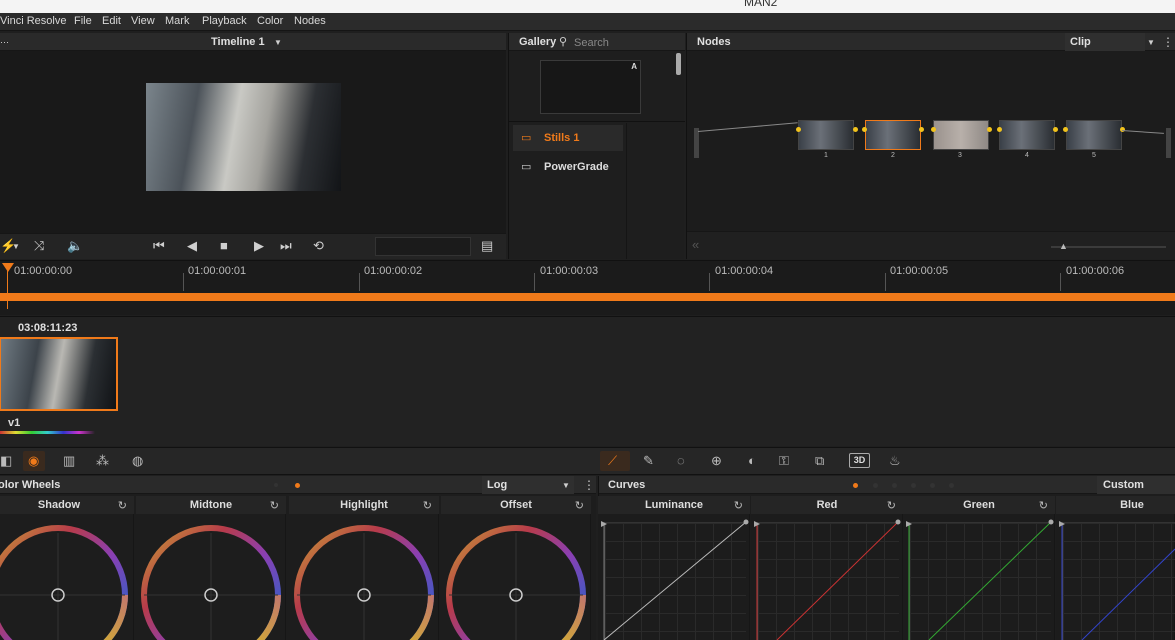  I want to click on menu-mark: Mark, so click(177, 21).